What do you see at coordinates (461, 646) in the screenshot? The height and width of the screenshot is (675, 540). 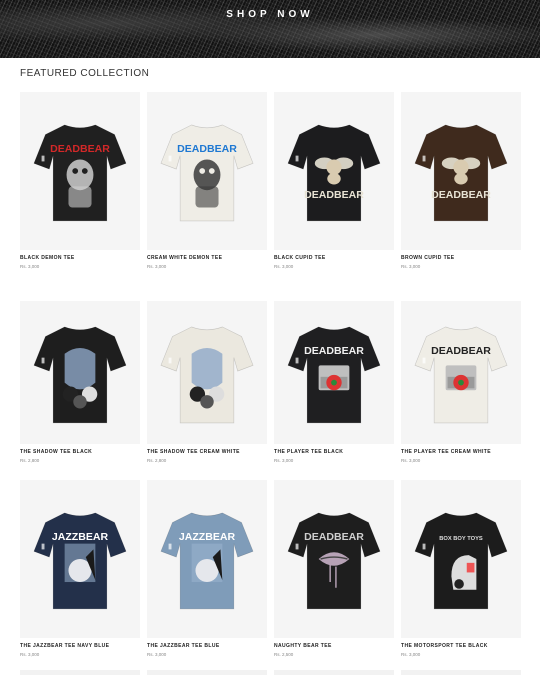 I see `product-name: THE MOTORSPORT TEE BLACK` at bounding box center [461, 646].